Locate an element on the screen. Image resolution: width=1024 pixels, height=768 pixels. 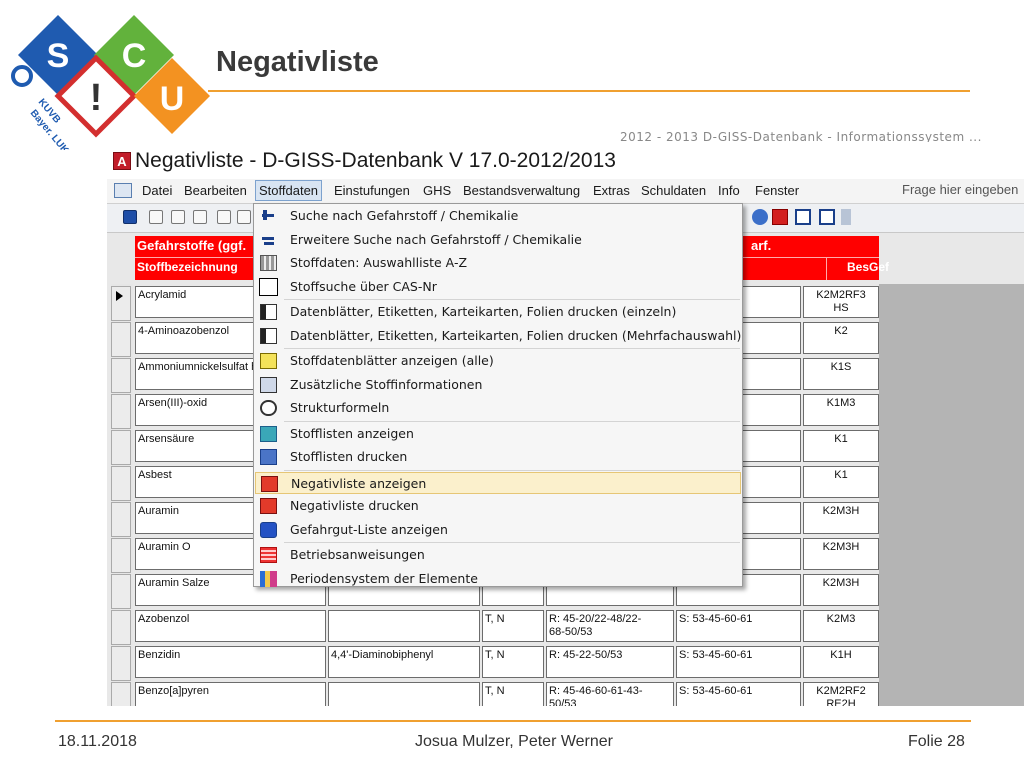
svg-text: U is located at coordinates (172, 99).